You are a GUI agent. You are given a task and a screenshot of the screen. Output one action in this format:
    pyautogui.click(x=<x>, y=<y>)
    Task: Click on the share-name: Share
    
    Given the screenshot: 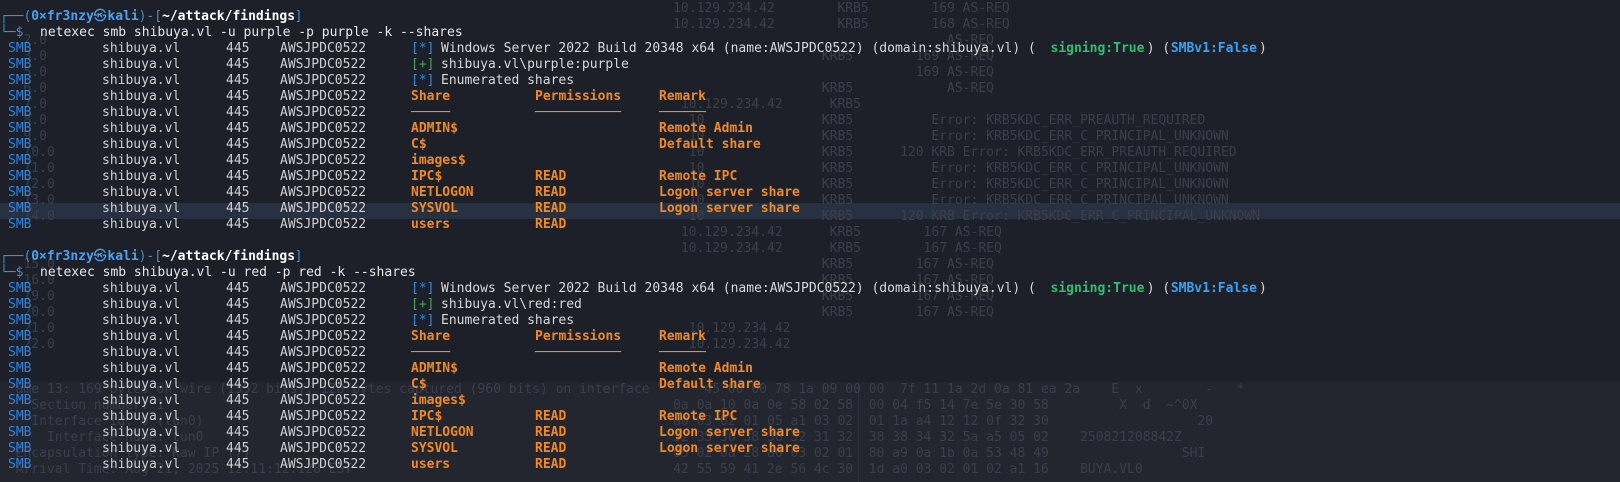 What is the action you would take?
    pyautogui.click(x=431, y=96)
    